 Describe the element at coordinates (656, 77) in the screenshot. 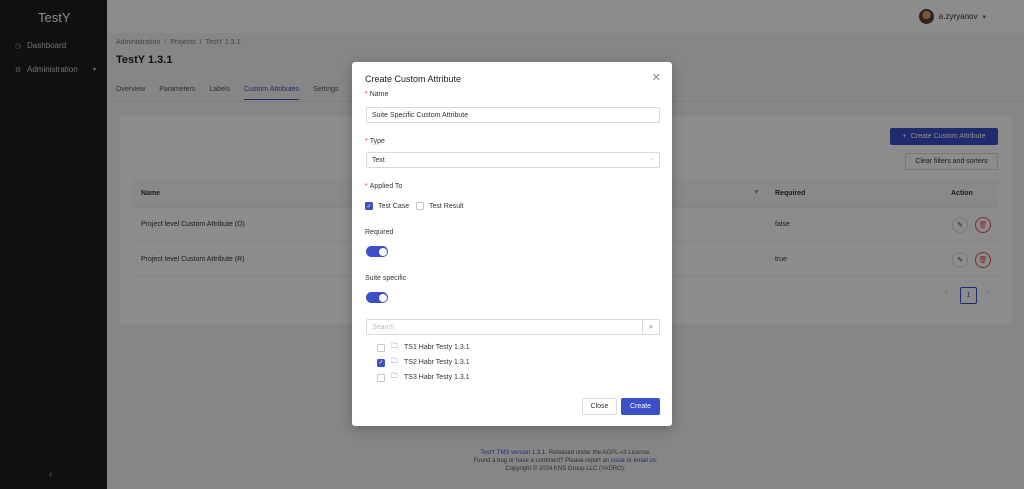

I see `close-icon: ✕` at that location.